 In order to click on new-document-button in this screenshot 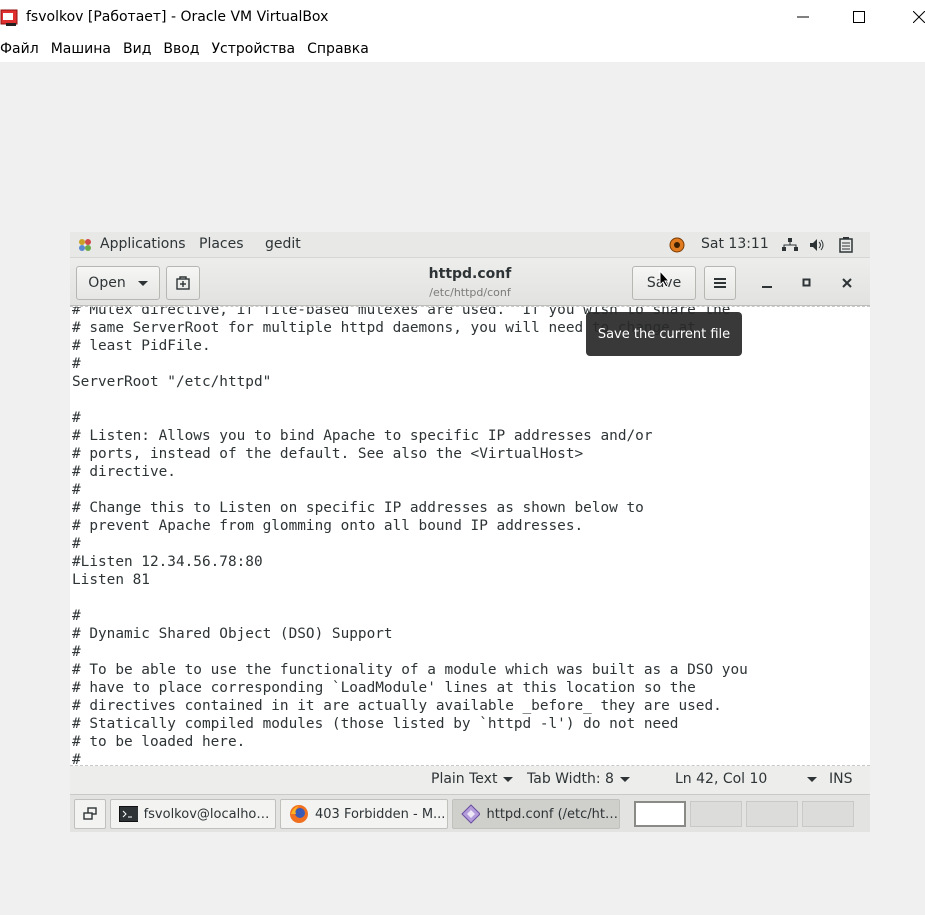, I will do `click(183, 283)`.